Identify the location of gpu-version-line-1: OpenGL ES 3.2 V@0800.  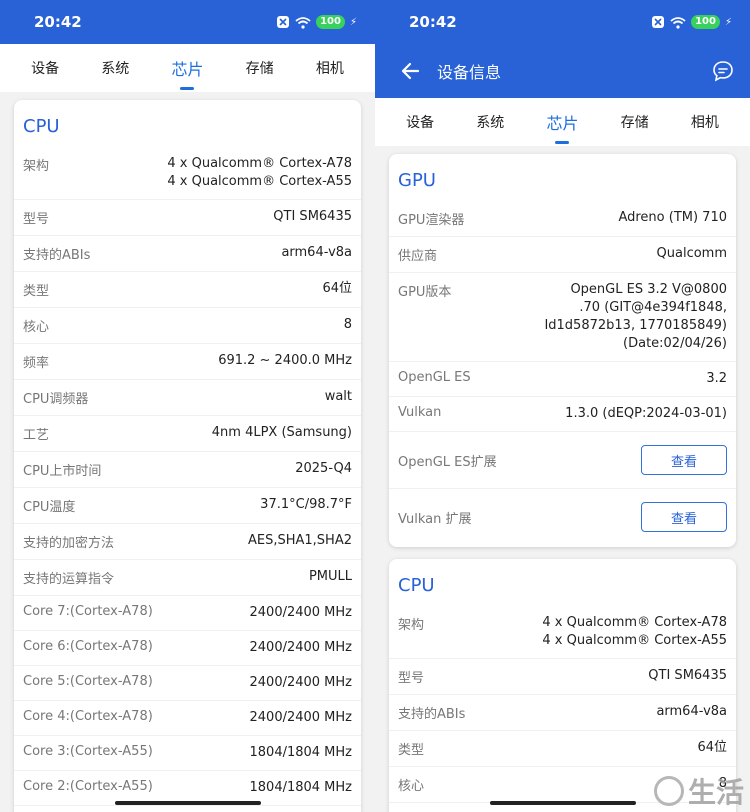
(648, 289).